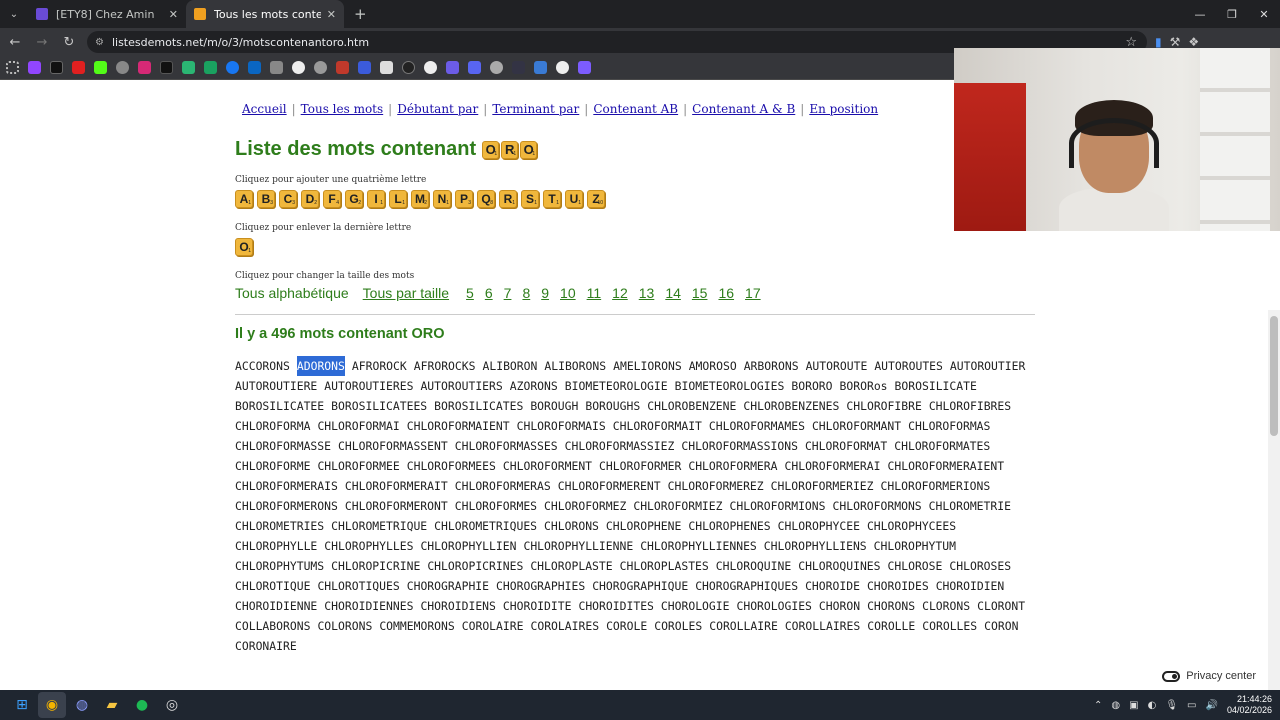 Image resolution: width=1280 pixels, height=720 pixels. Describe the element at coordinates (262, 366) in the screenshot. I see `word-link: ACCORONS` at that location.